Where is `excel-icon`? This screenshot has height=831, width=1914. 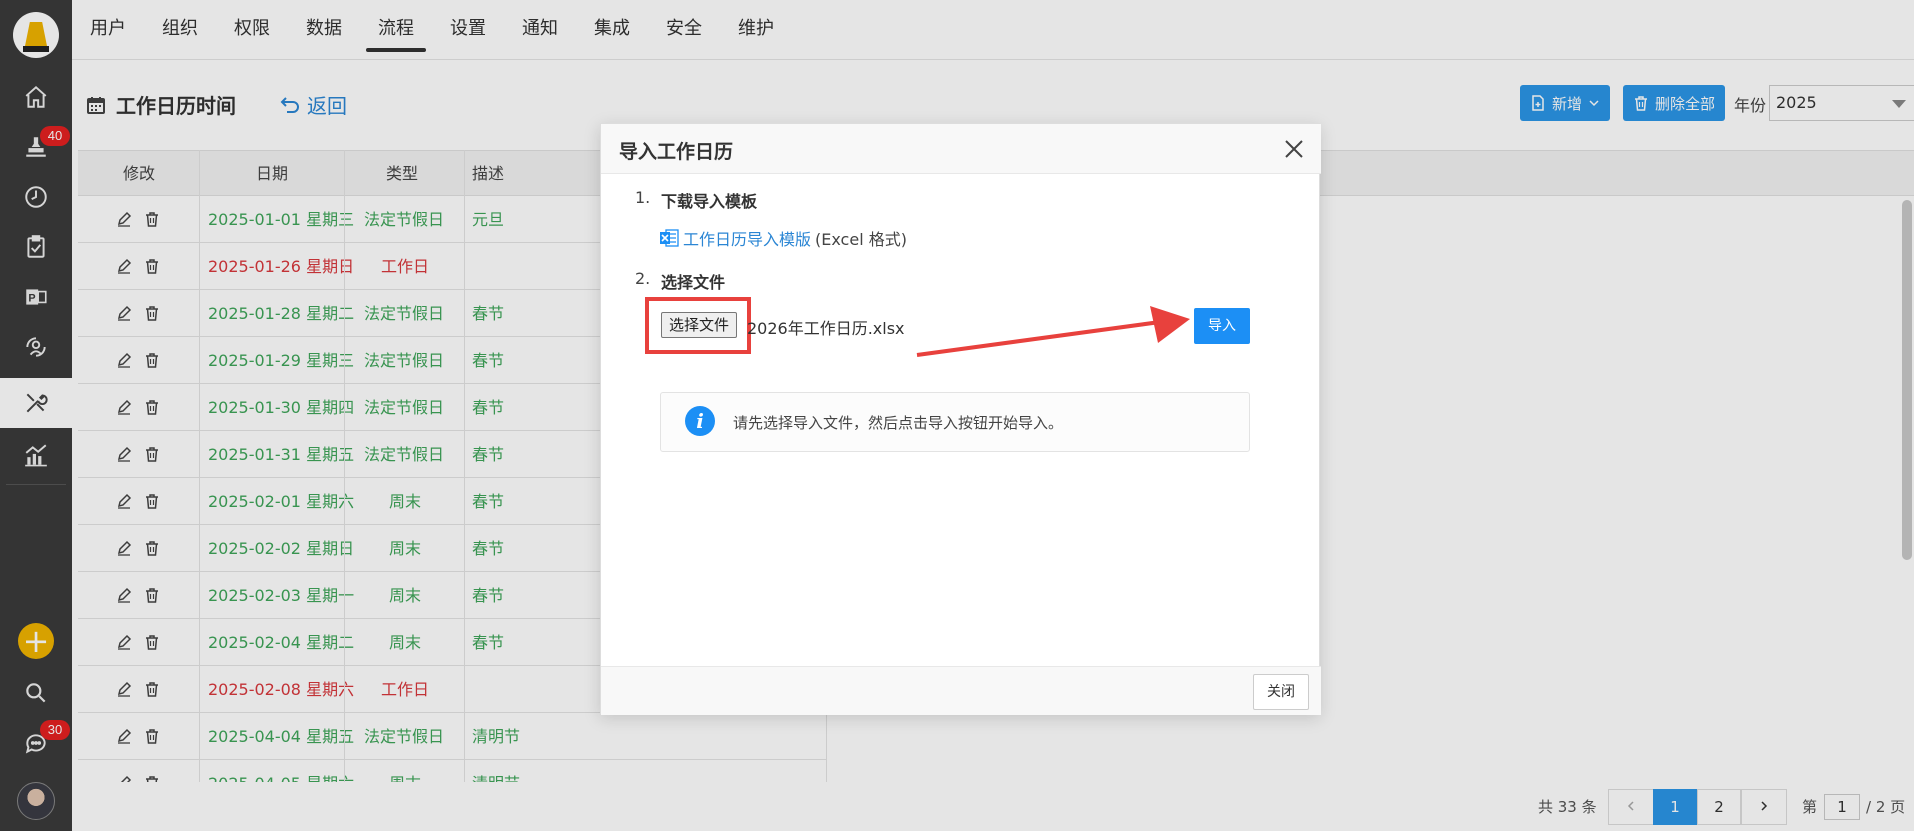 excel-icon is located at coordinates (669, 238).